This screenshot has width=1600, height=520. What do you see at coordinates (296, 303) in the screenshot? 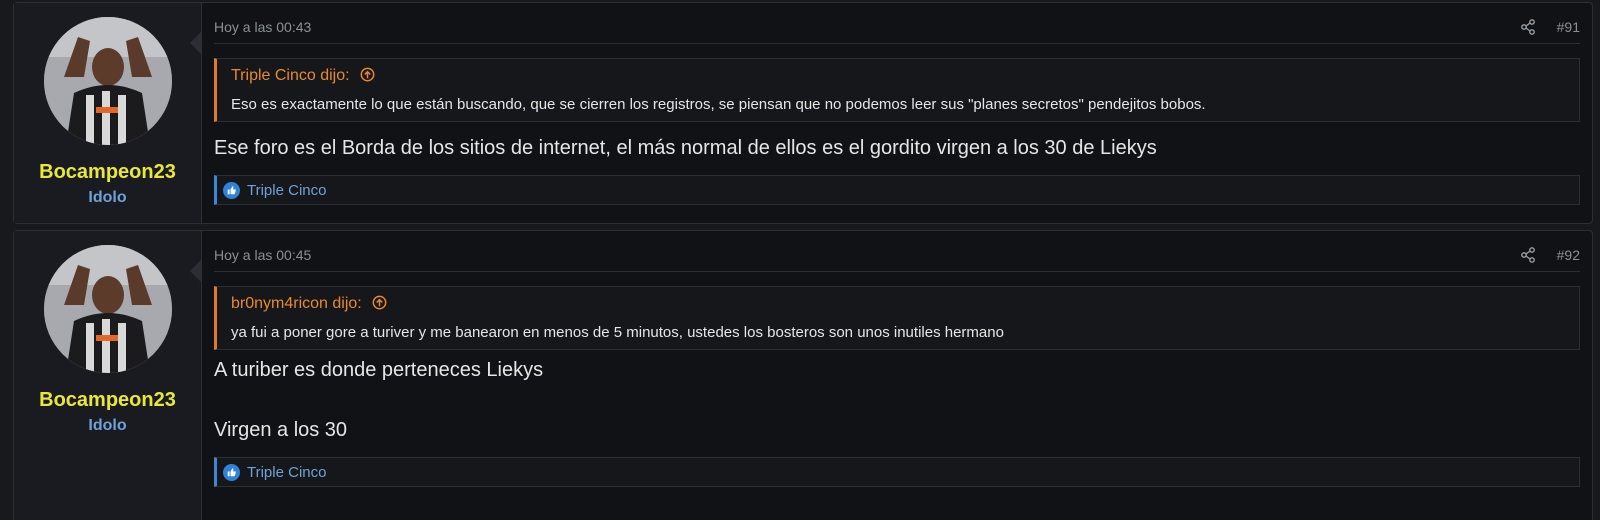
I see `quote-author: br0nym4ricon dijo:` at bounding box center [296, 303].